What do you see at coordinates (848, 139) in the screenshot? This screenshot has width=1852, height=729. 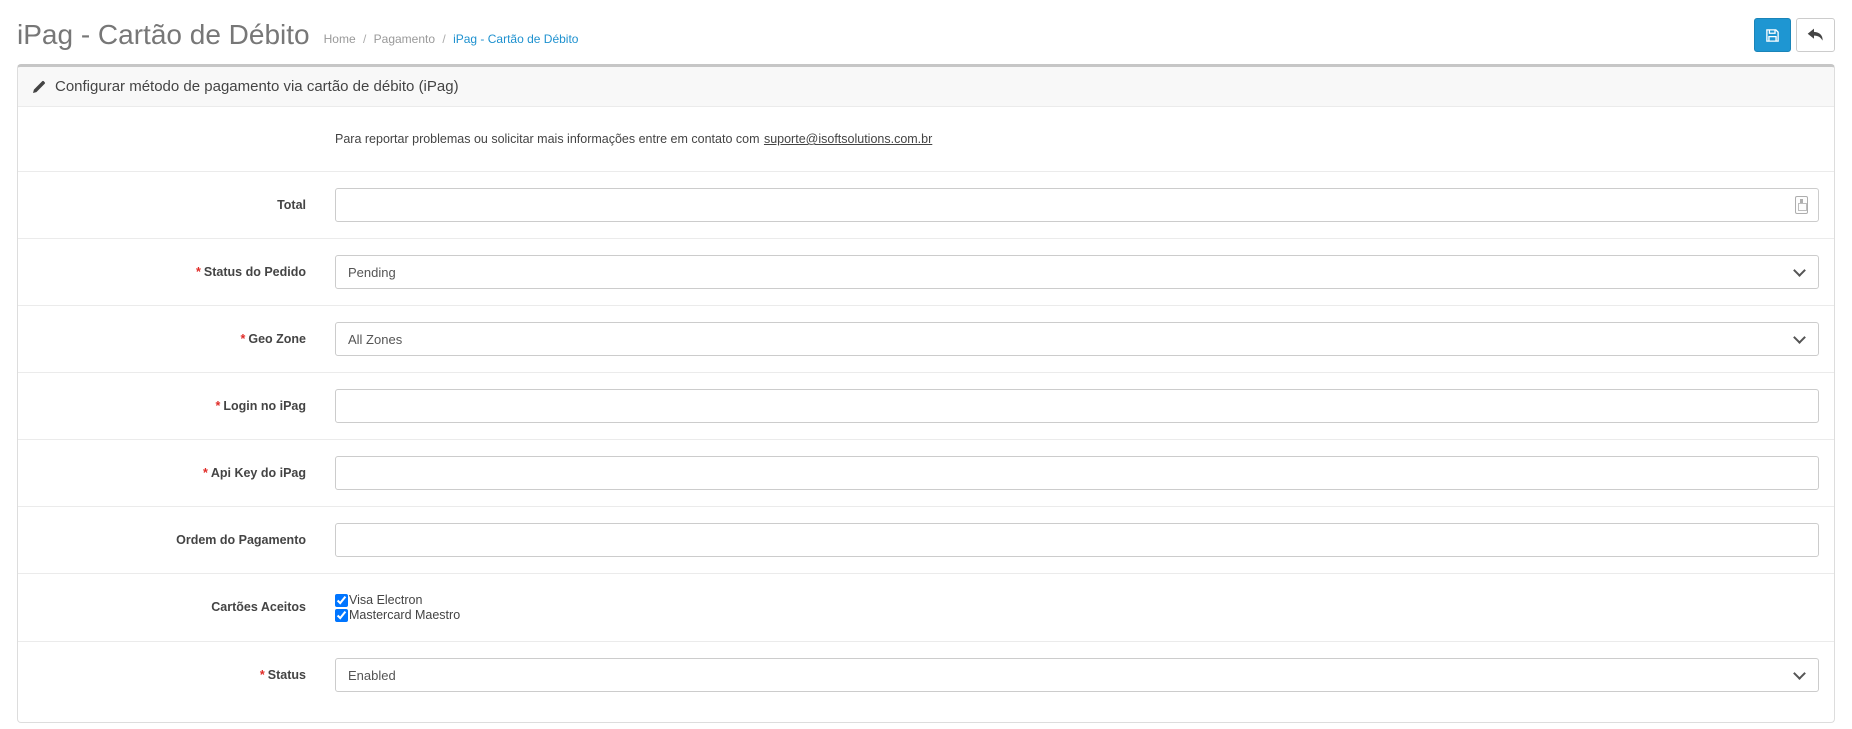 I see `support-email-link: suporte@isoftsolutions.com.br` at bounding box center [848, 139].